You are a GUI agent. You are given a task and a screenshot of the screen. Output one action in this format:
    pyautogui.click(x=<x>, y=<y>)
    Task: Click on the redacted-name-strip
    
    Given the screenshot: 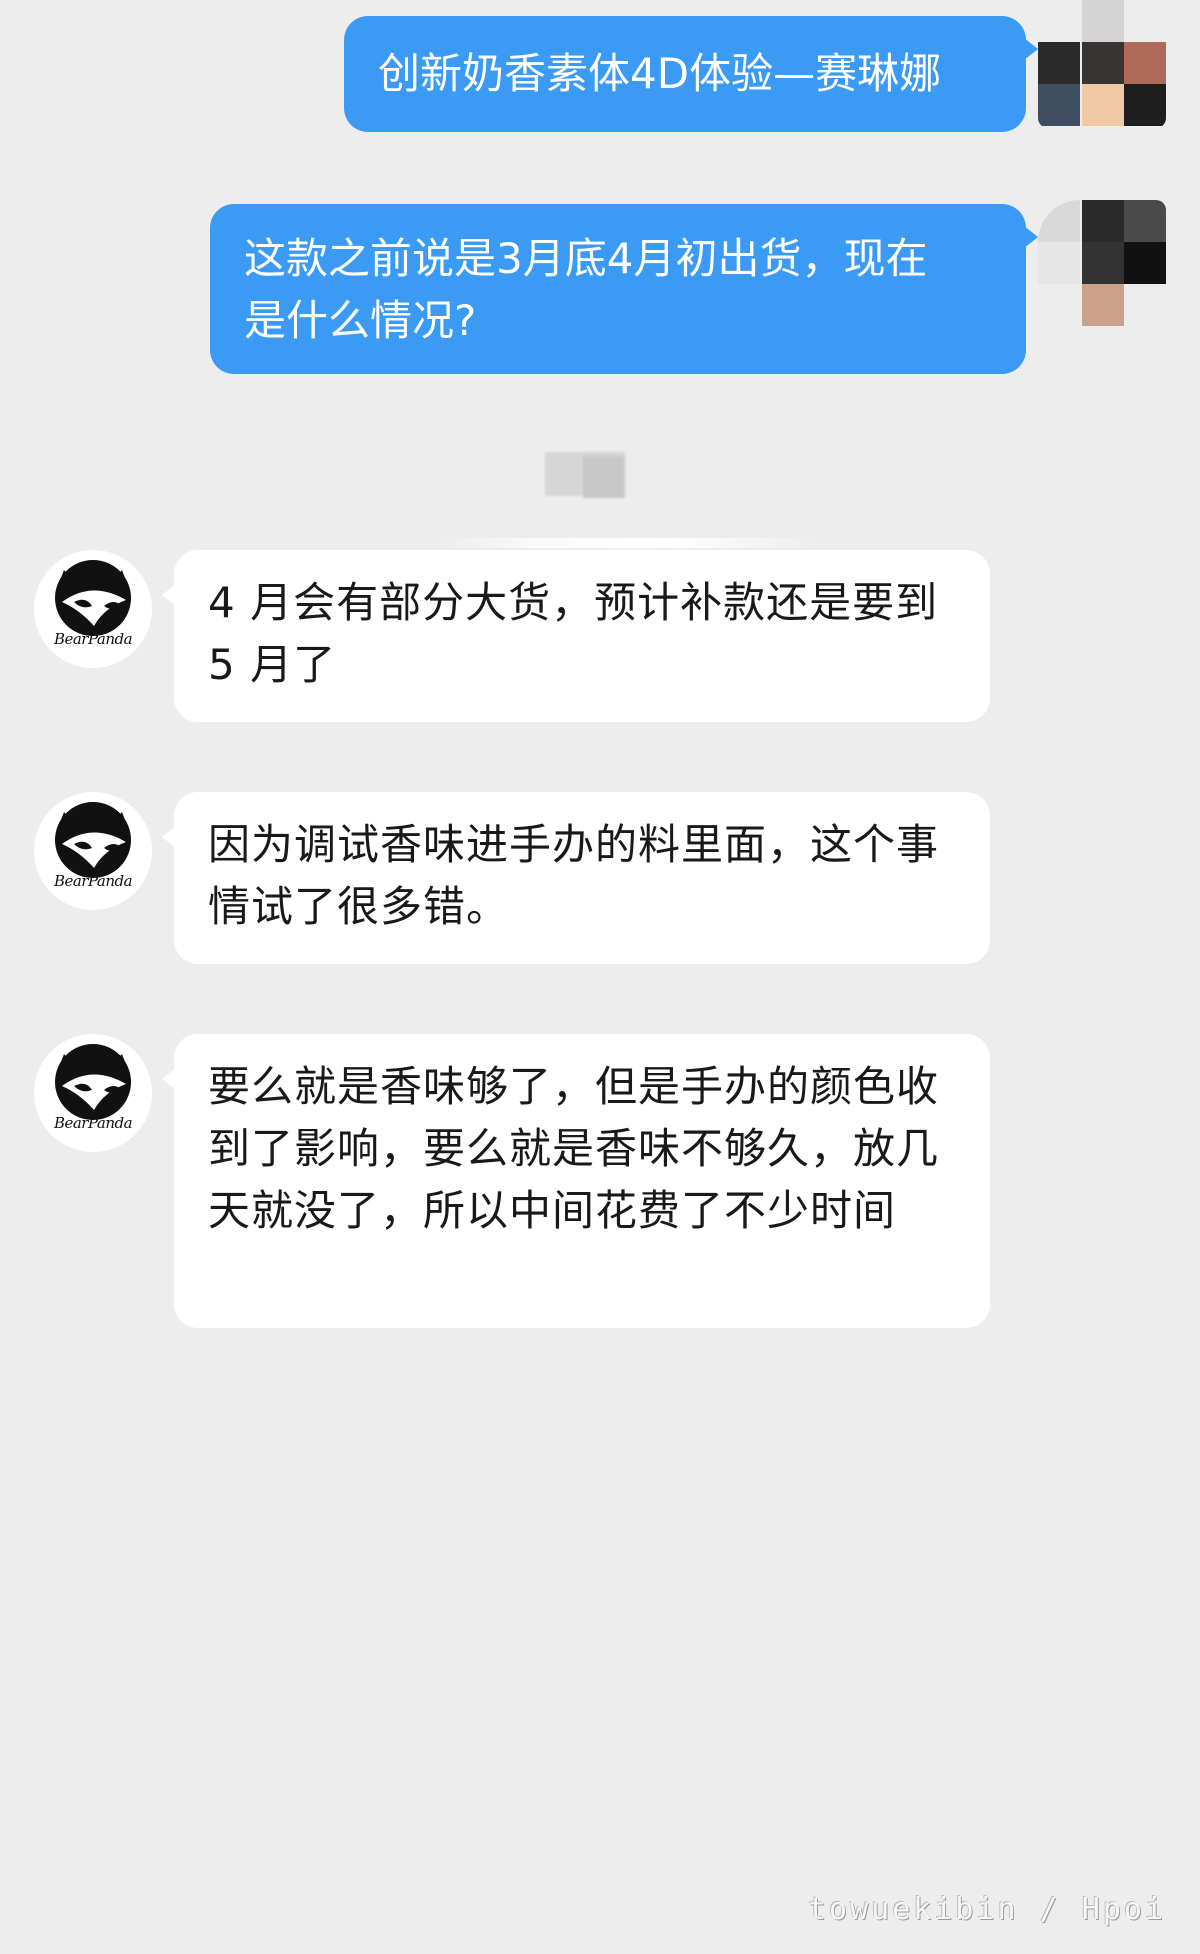 What is the action you would take?
    pyautogui.click(x=630, y=543)
    